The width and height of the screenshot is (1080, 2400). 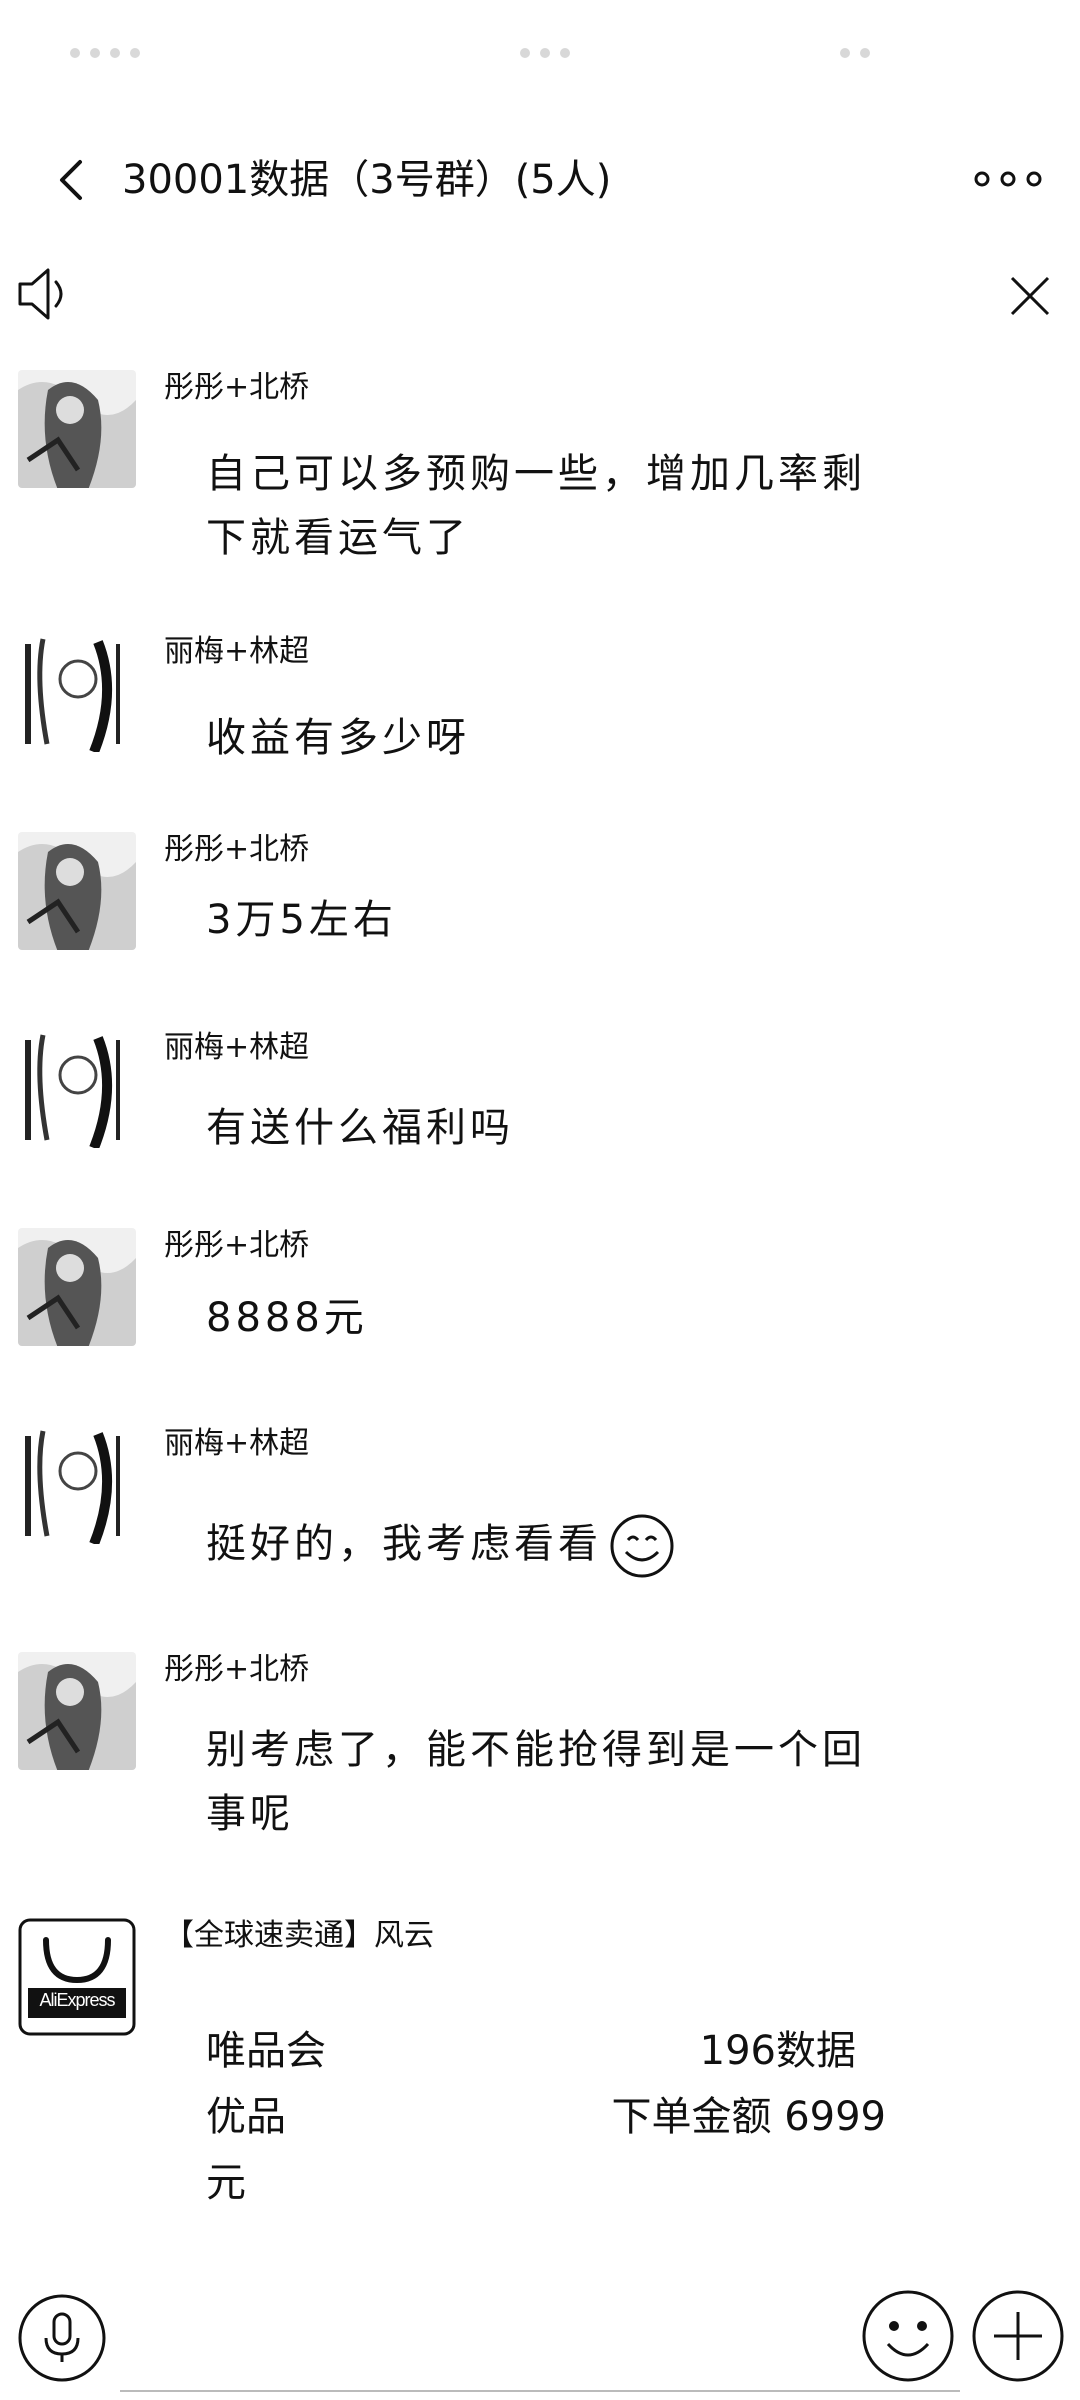 I want to click on input-toolbar, so click(x=540, y=2330).